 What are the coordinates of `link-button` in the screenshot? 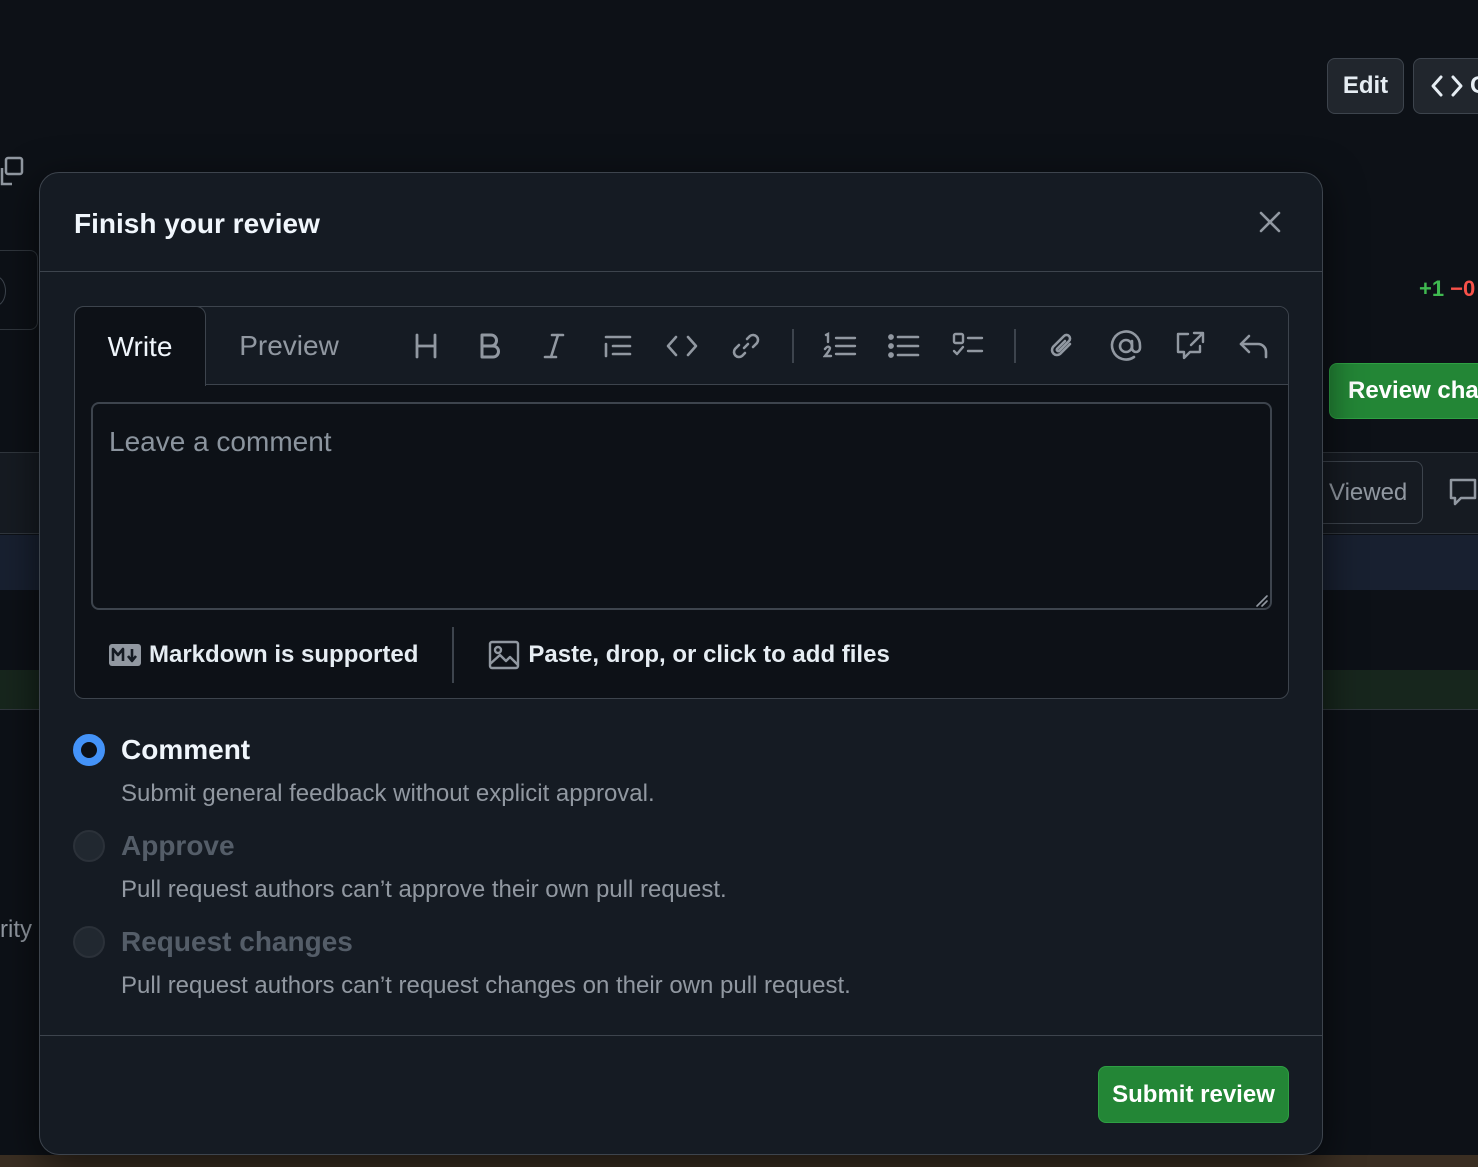 It's located at (746, 346).